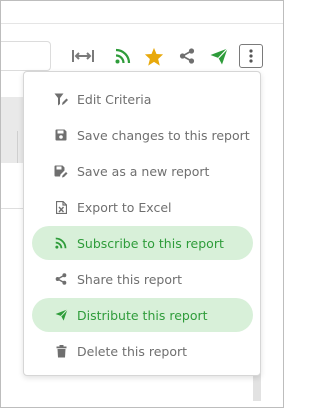  Describe the element at coordinates (61, 207) in the screenshot. I see `excel-icon` at that location.